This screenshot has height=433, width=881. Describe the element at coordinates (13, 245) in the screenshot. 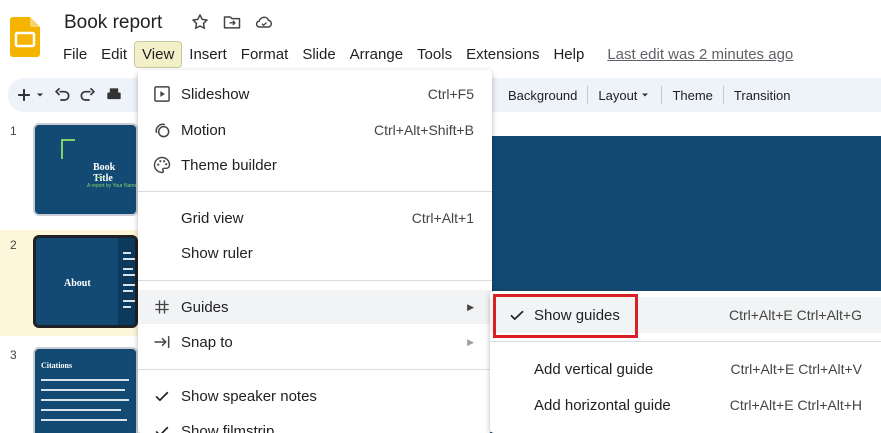

I see `slide-number: 2` at that location.